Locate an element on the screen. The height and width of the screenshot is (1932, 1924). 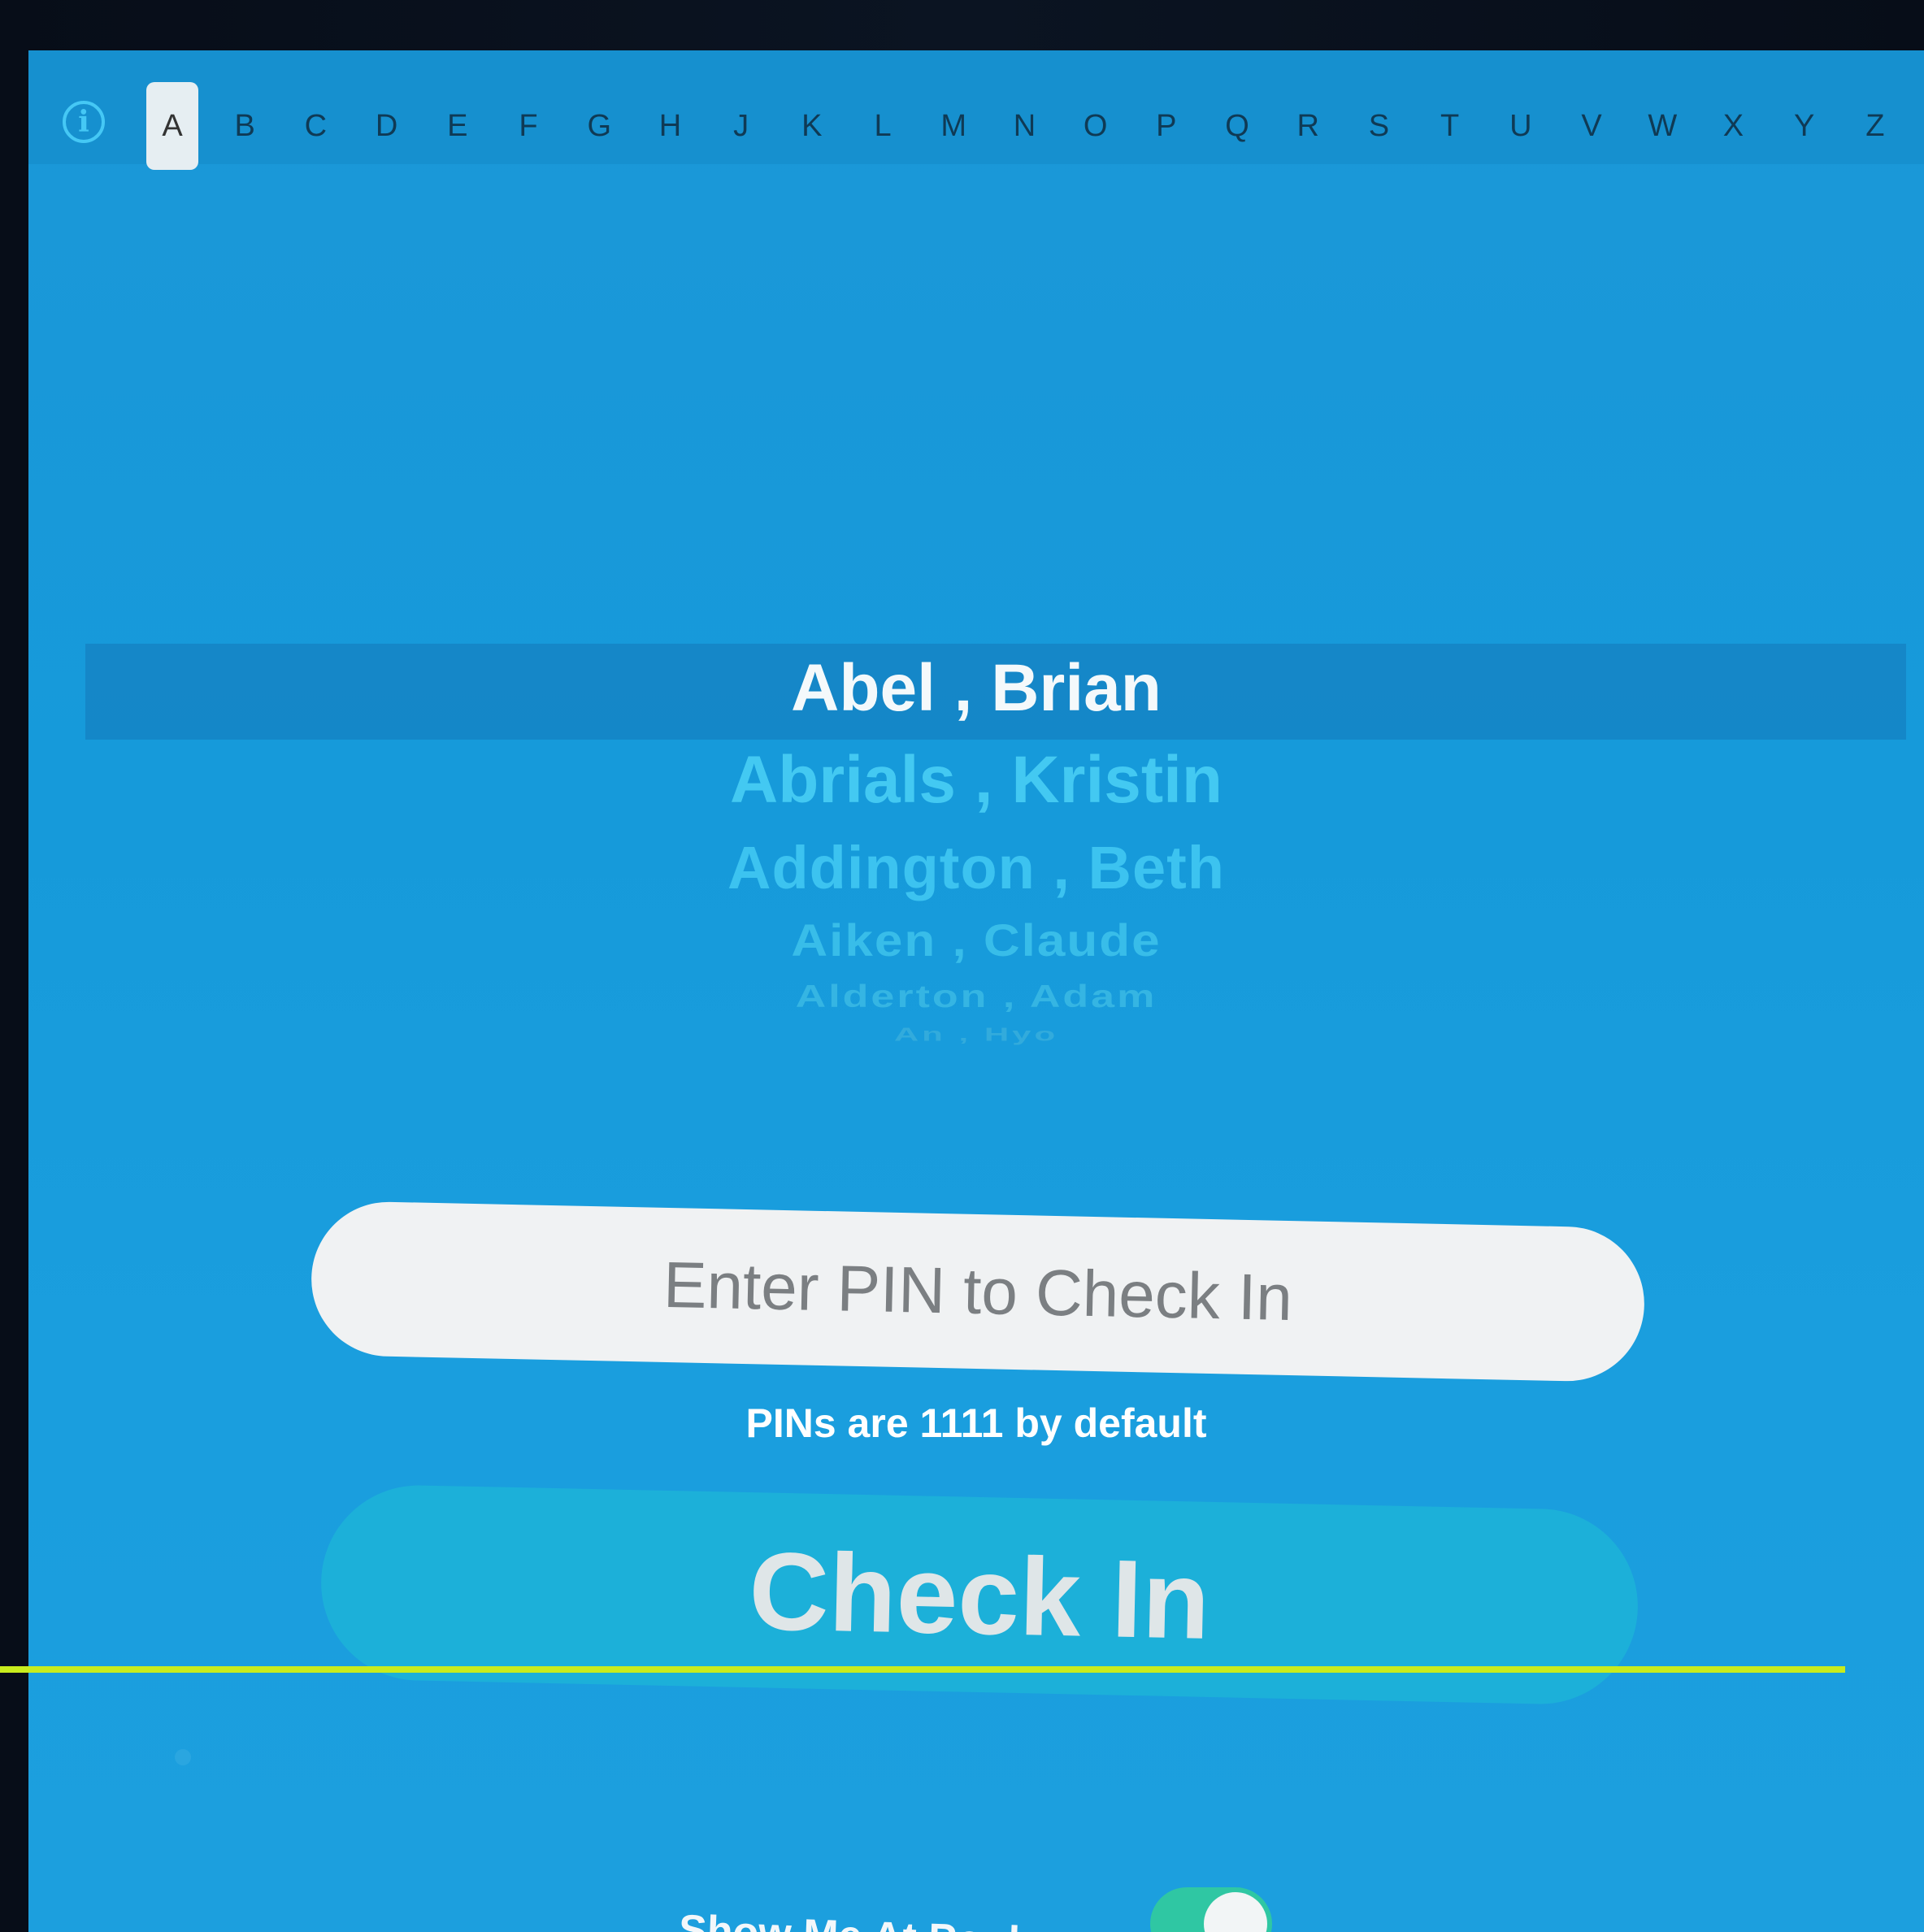
show-at-pool-toggle is located at coordinates (1211, 1909).